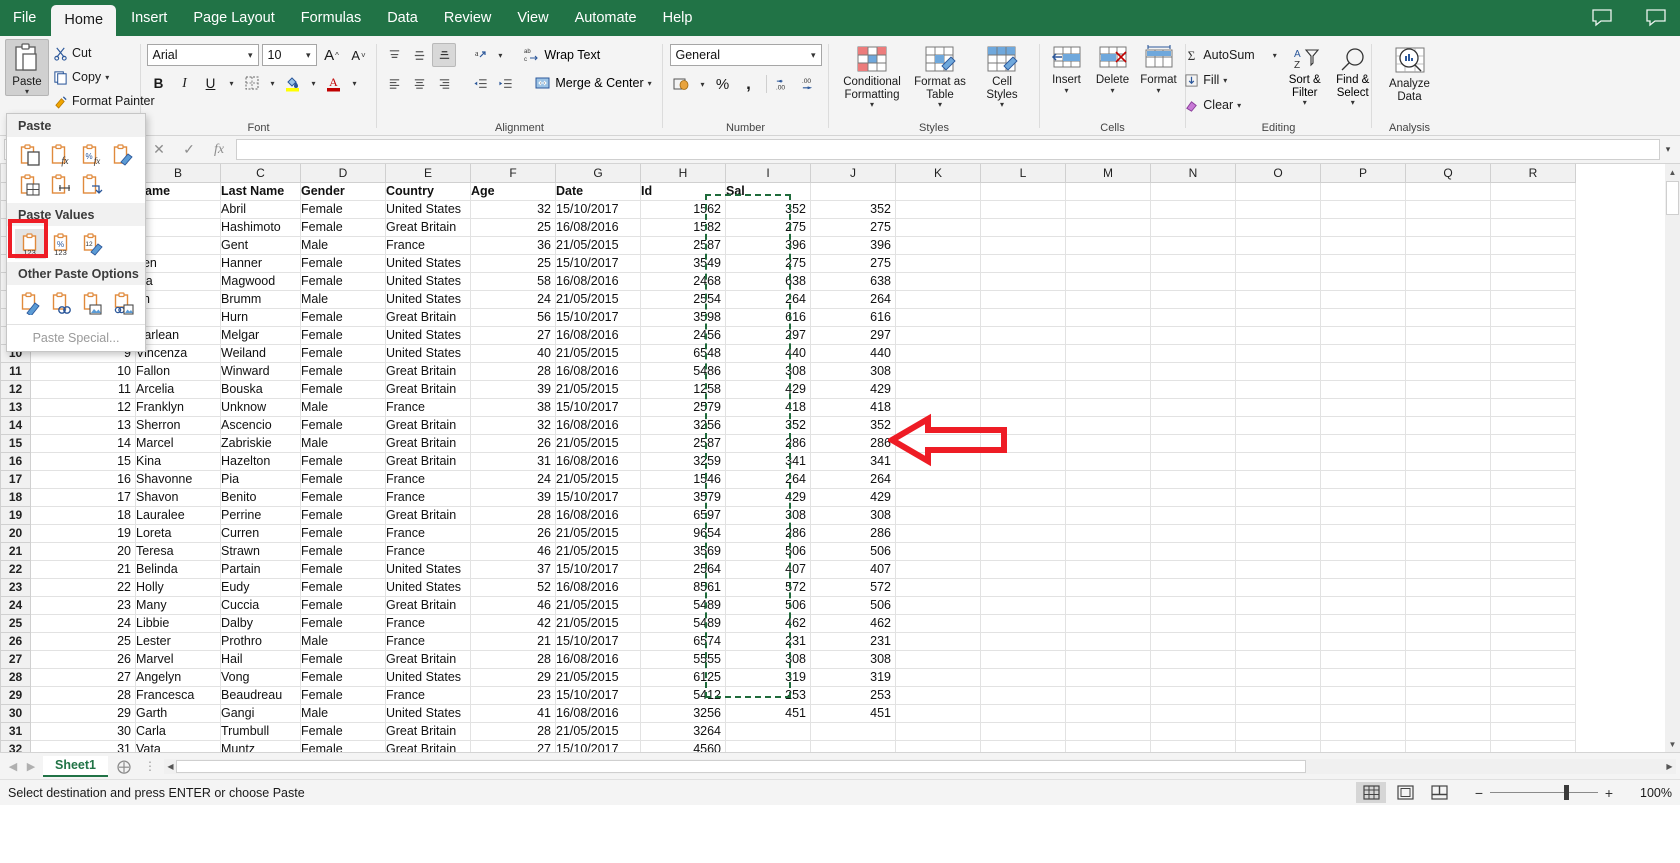 Image resolution: width=1680 pixels, height=863 pixels. I want to click on cell-I10: 440, so click(768, 353).